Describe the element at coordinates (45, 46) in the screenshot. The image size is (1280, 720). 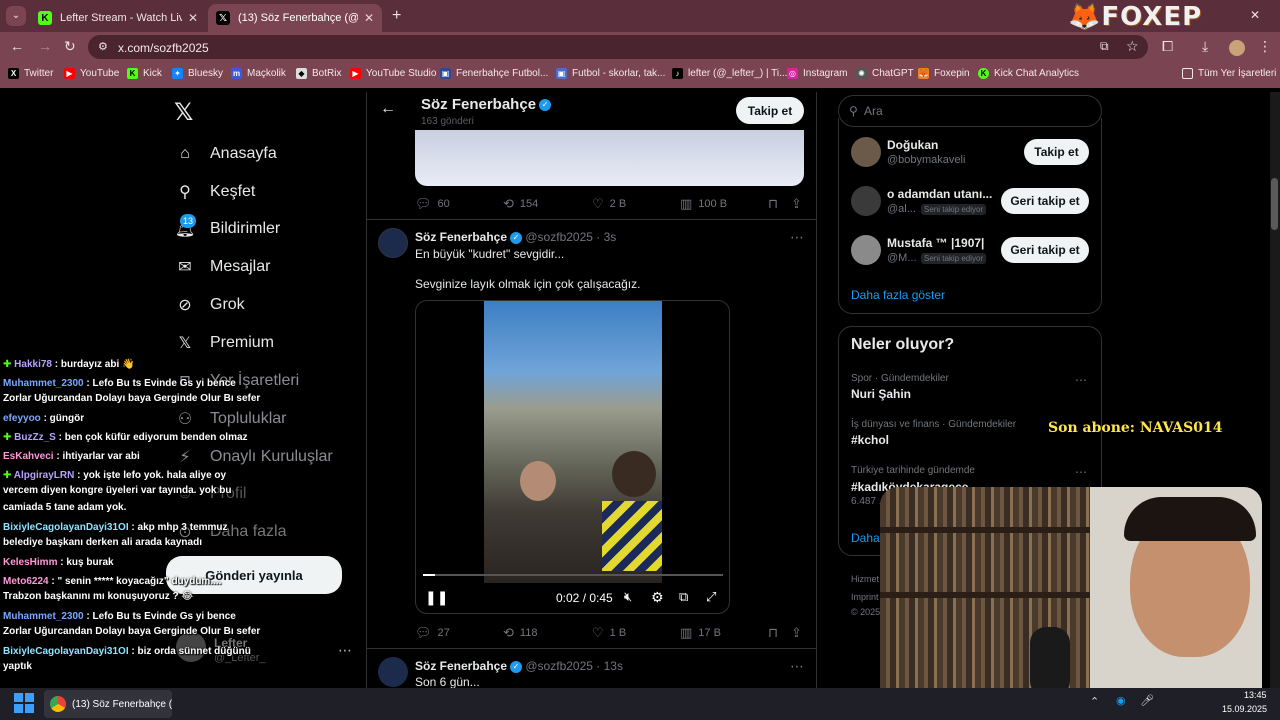
I see `forward-icon: →` at that location.